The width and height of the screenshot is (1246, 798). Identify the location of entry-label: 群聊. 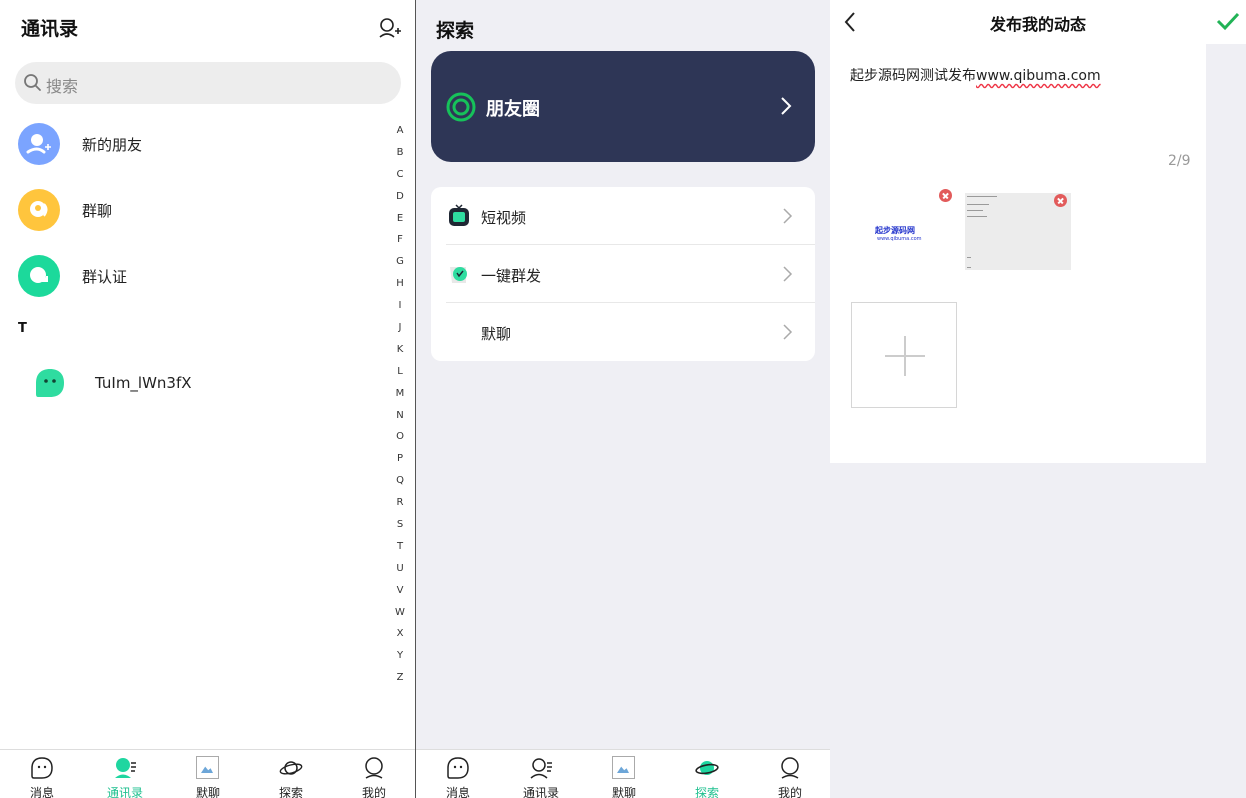
(97, 211).